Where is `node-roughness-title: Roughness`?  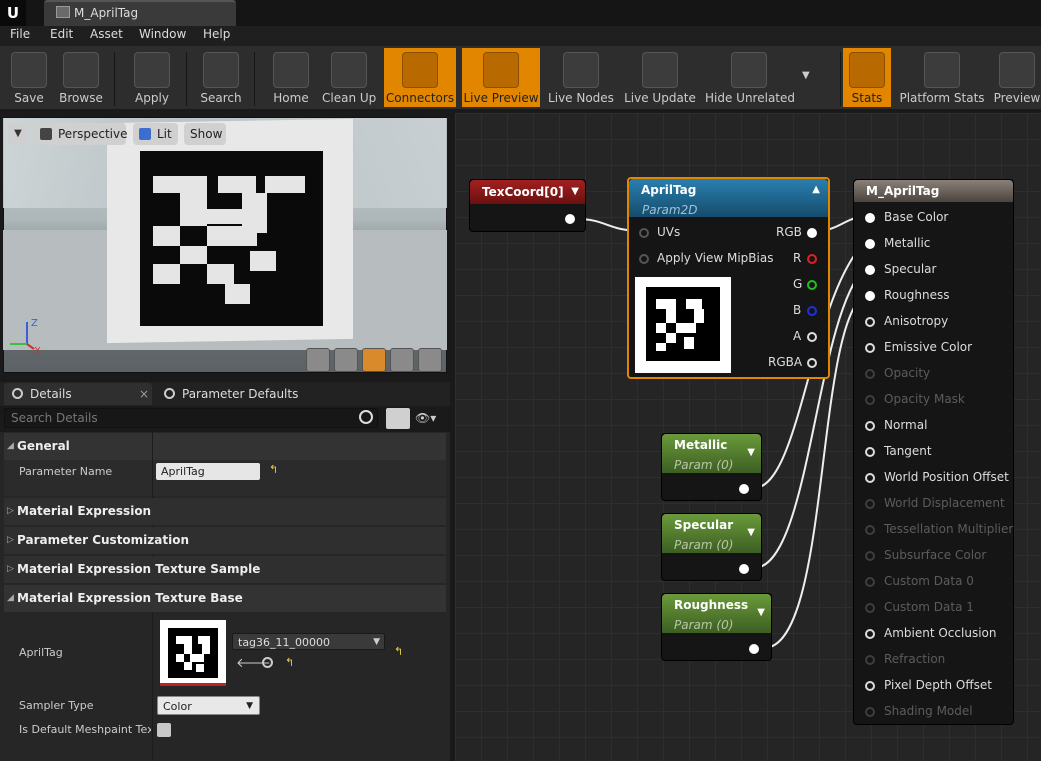 node-roughness-title: Roughness is located at coordinates (711, 605).